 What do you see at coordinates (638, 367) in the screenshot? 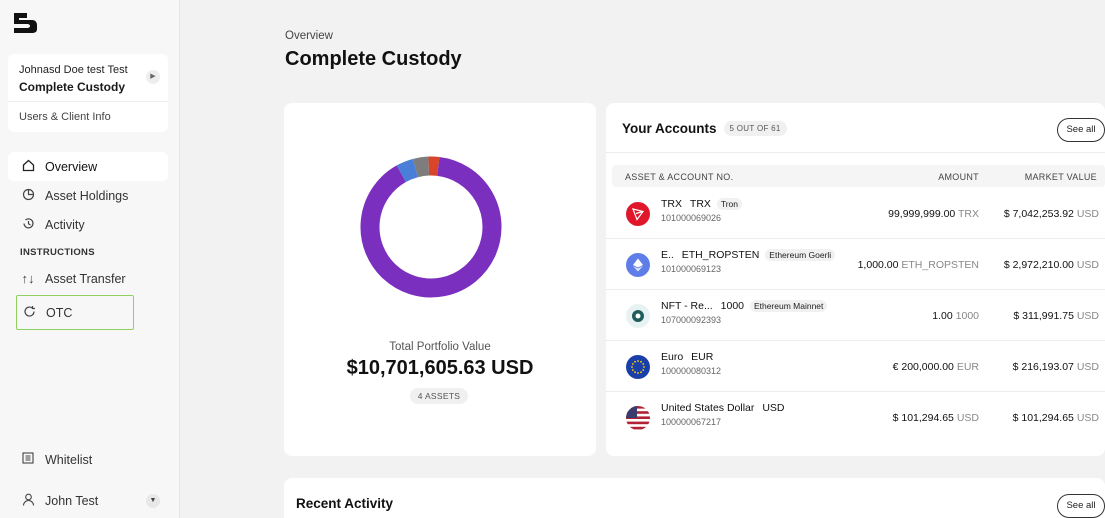
I see `eu-flag-icon` at bounding box center [638, 367].